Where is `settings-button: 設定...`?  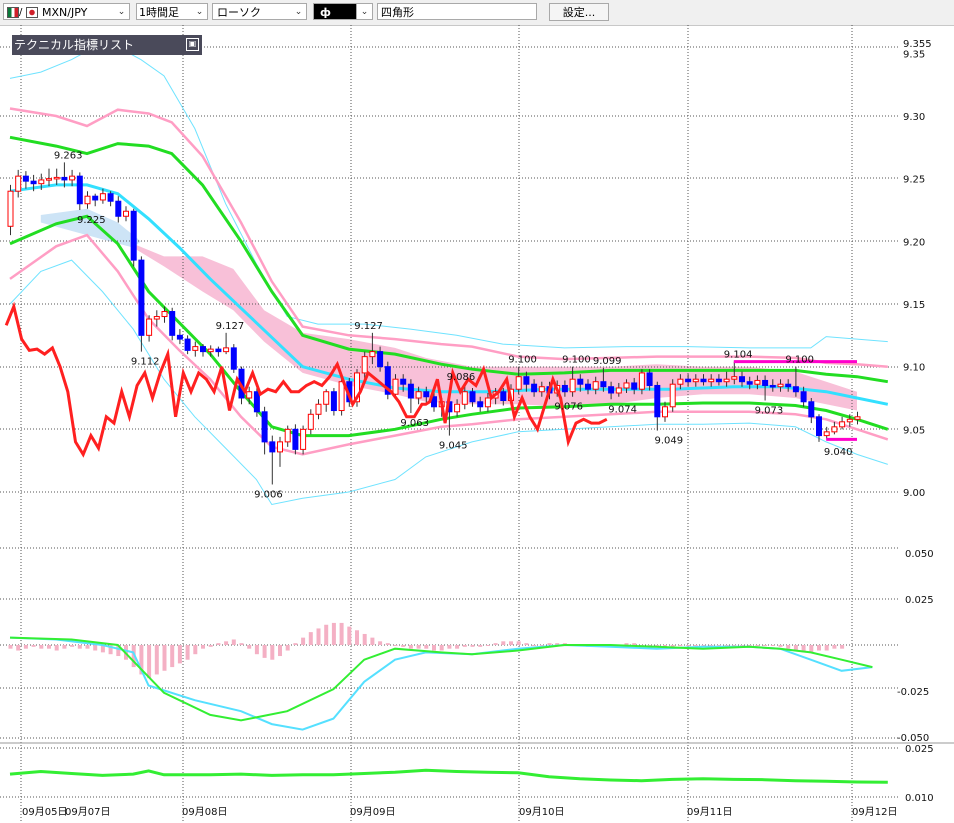
settings-button: 設定... is located at coordinates (579, 12).